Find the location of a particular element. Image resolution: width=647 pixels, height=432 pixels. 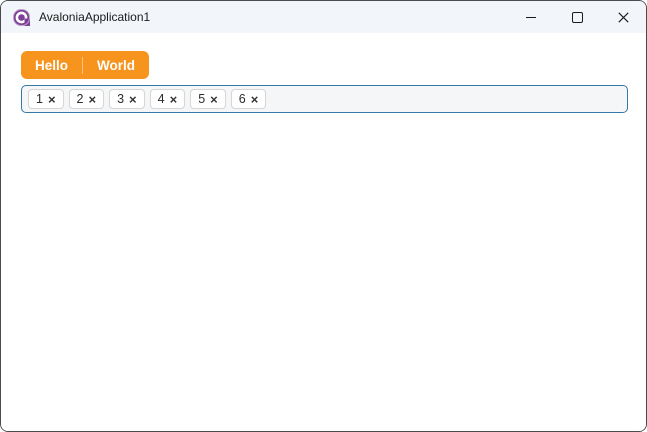

chip-label: 2 is located at coordinates (80, 98).